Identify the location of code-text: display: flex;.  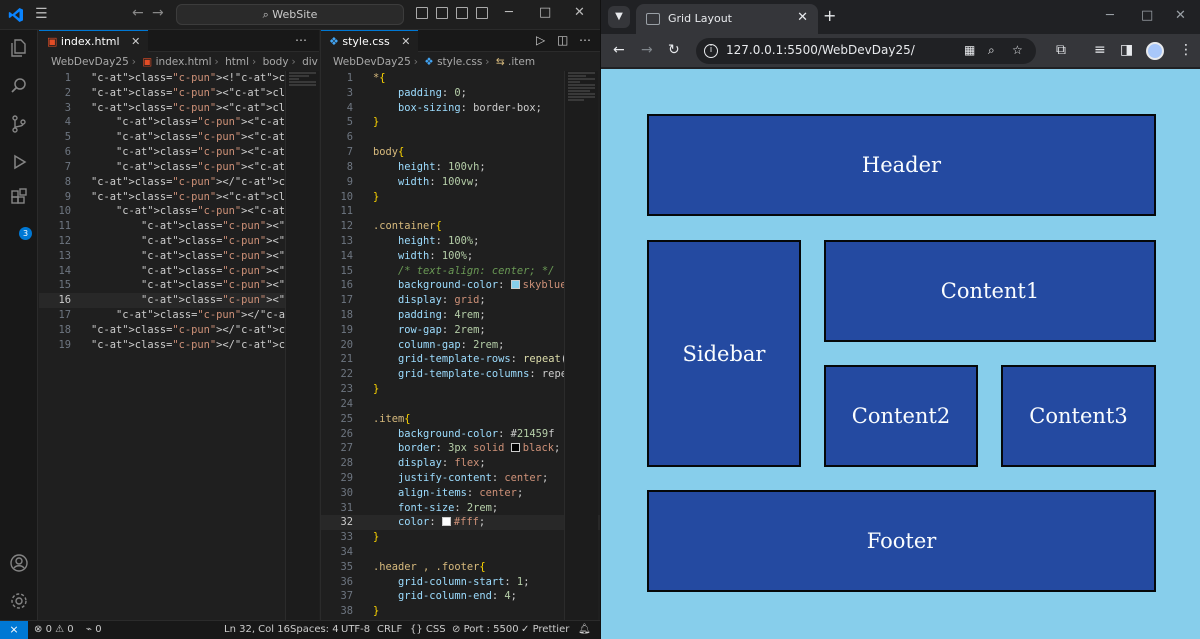
(429, 463).